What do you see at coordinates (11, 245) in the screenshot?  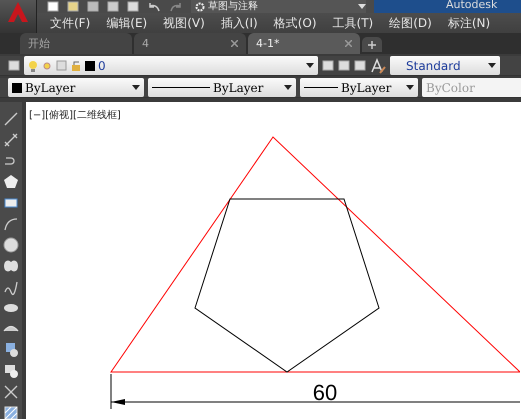 I see `circle-icon` at bounding box center [11, 245].